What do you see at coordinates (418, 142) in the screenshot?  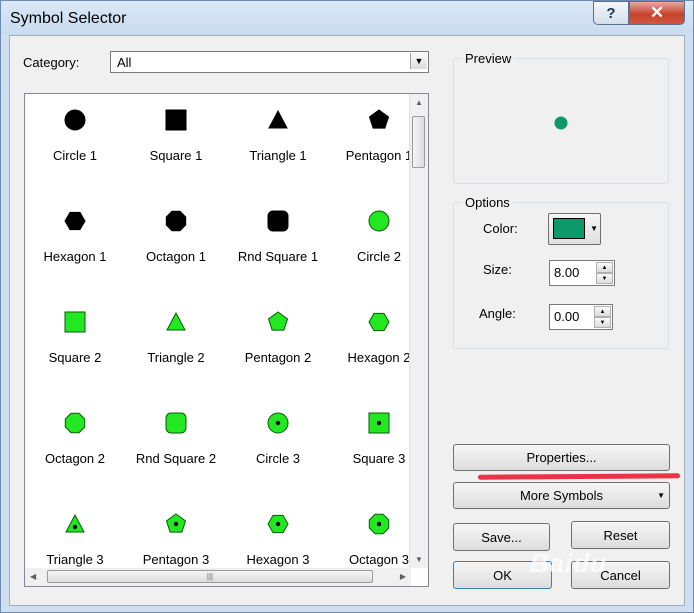 I see `vertical-scroll-thumb` at bounding box center [418, 142].